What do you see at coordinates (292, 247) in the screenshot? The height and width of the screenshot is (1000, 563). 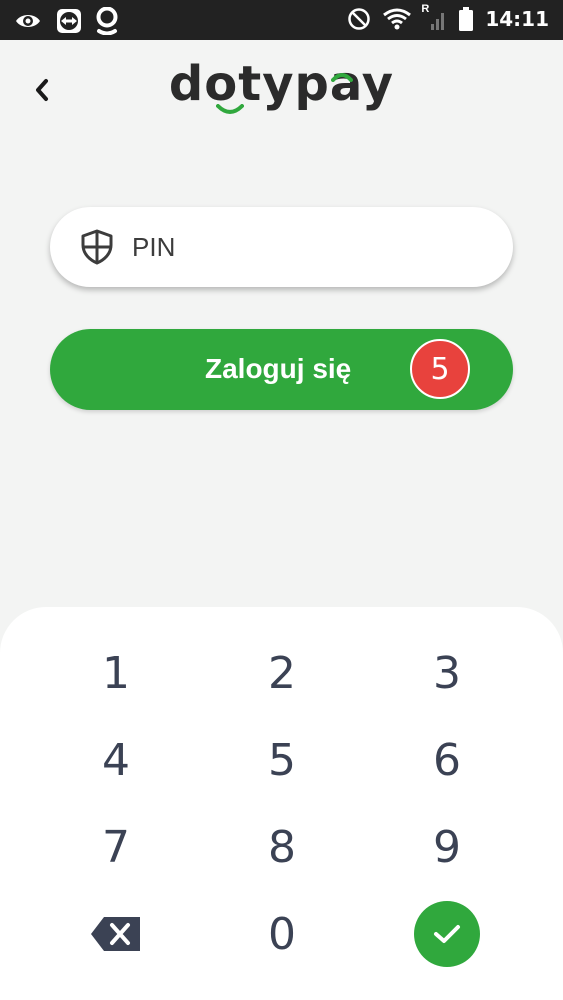 I see `pin-input` at bounding box center [292, 247].